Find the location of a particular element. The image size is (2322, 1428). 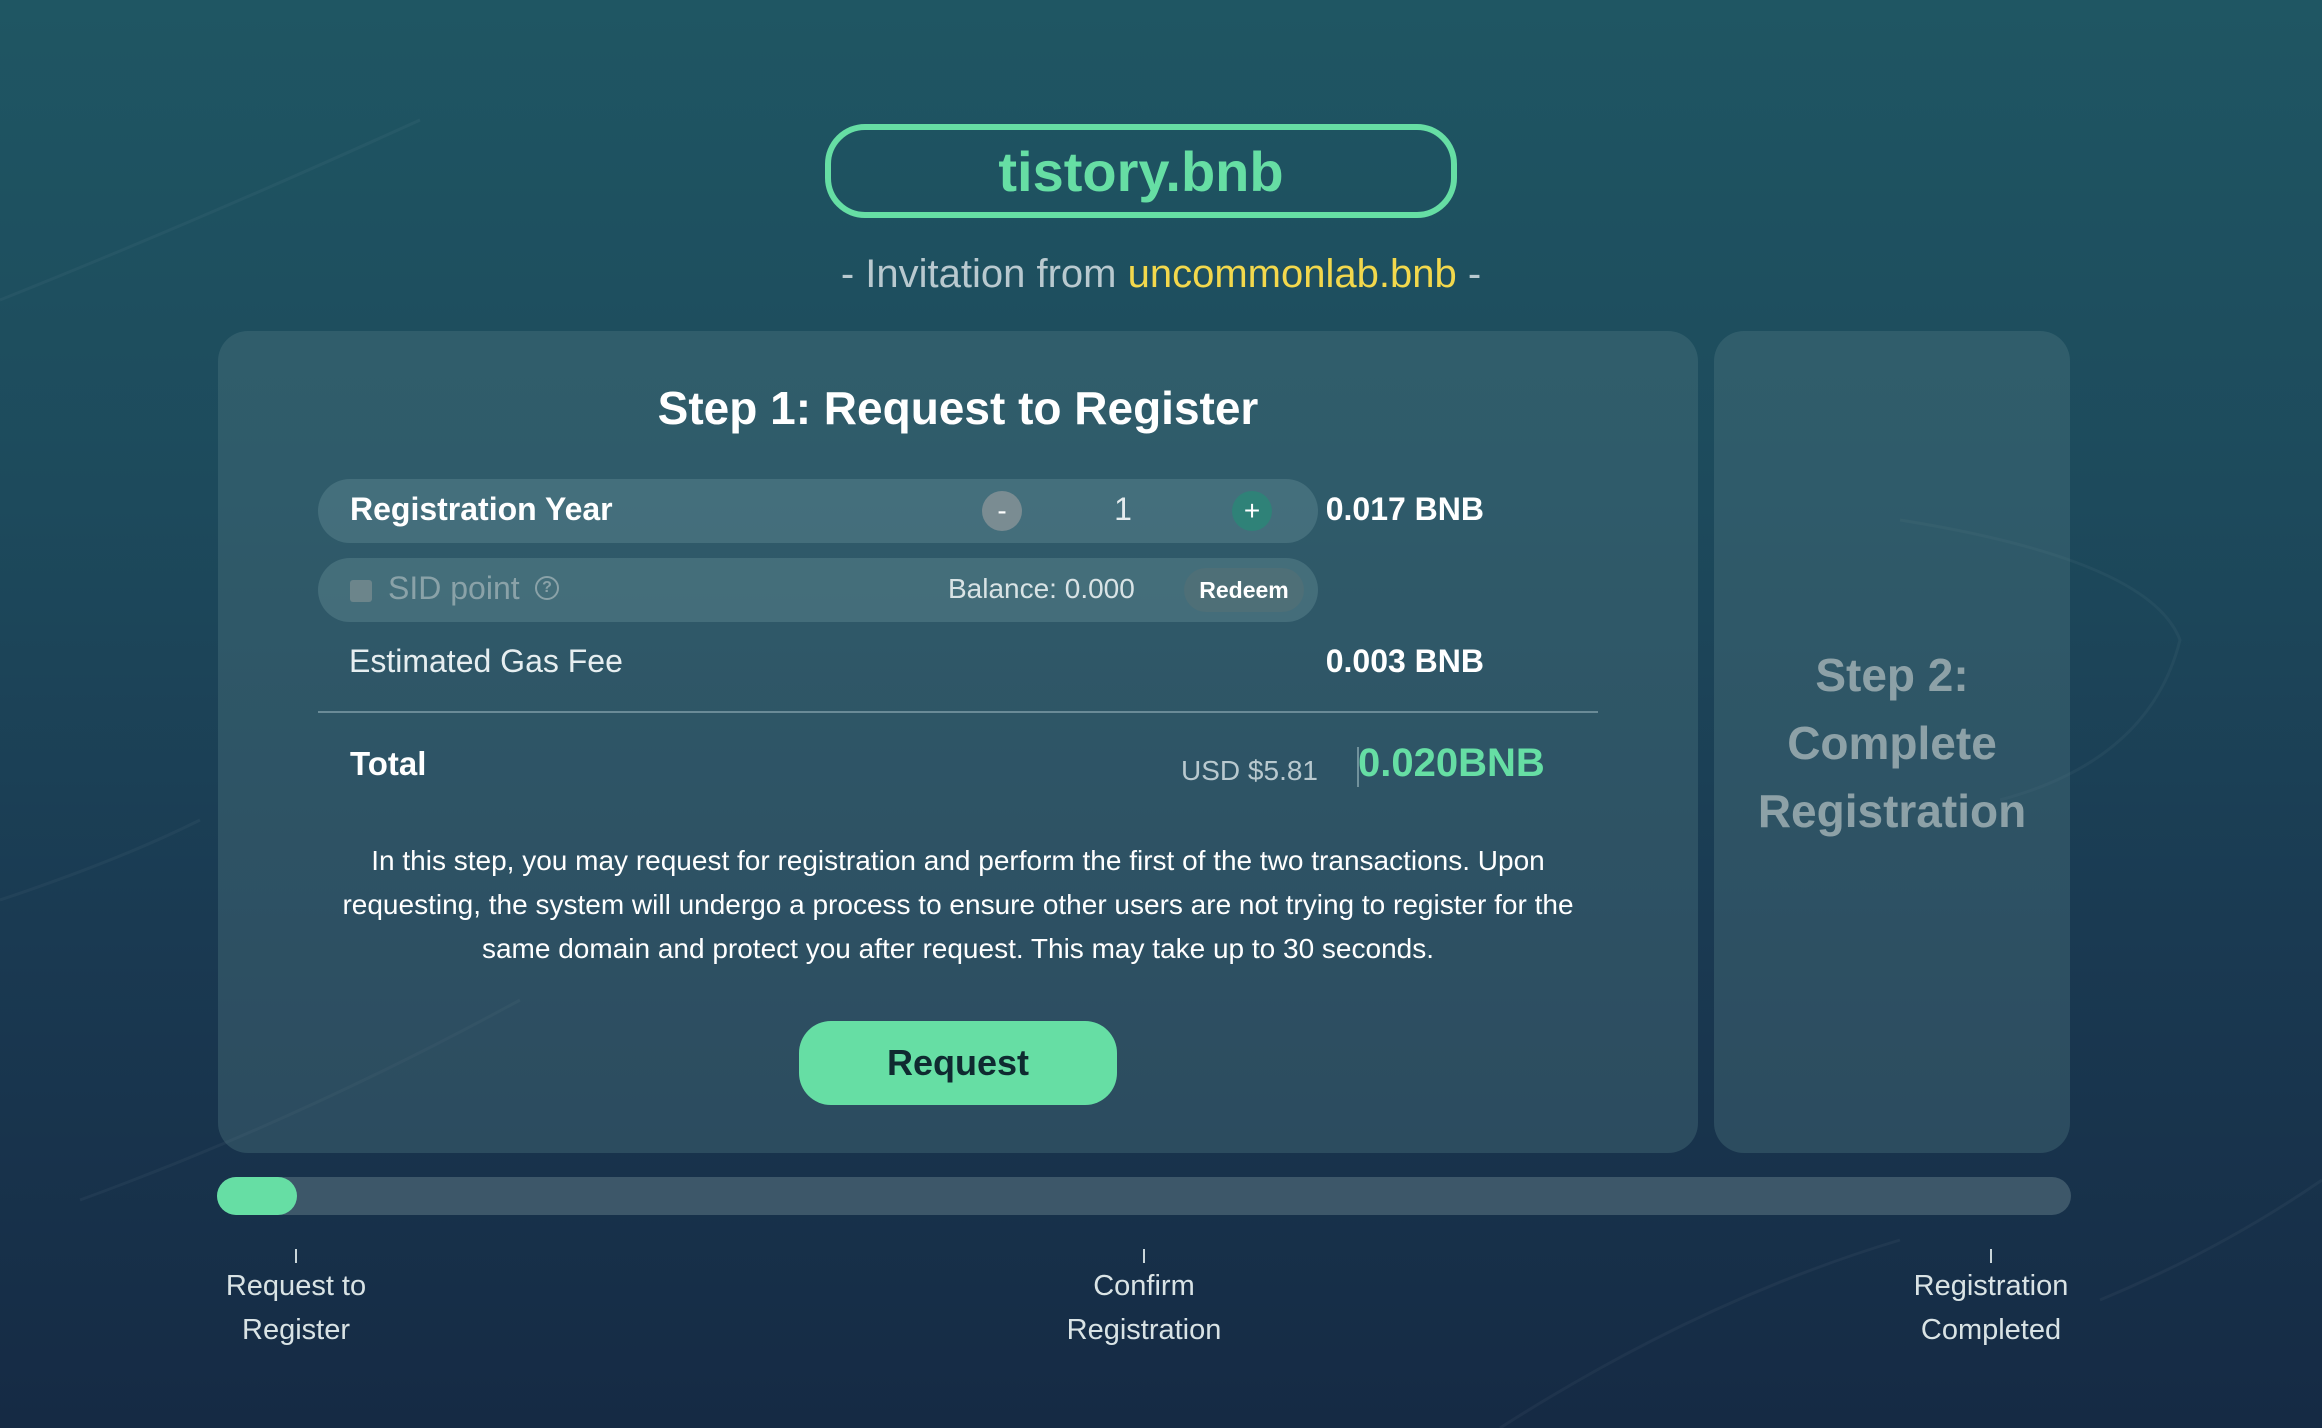

minus-icon: - is located at coordinates (1002, 510).